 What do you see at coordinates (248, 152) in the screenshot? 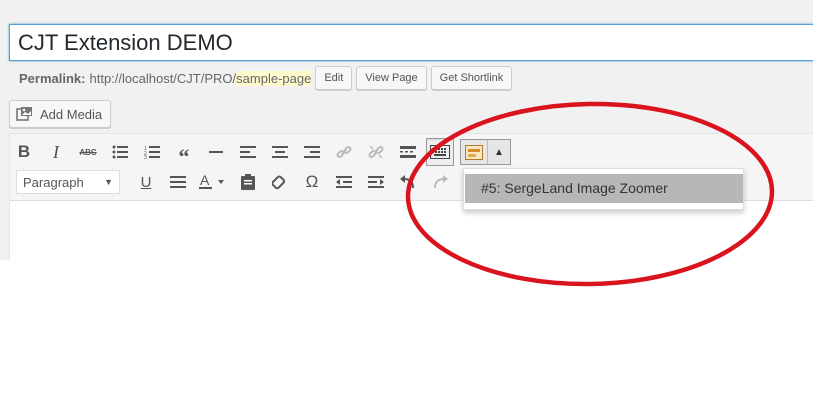
I see `align-left-icon` at bounding box center [248, 152].